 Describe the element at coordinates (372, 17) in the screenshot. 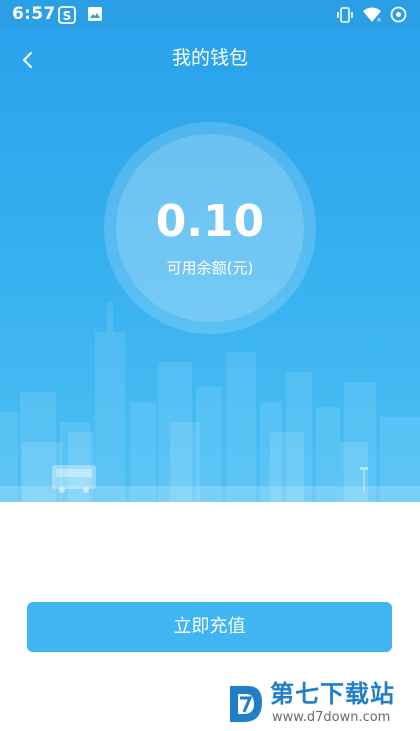

I see `wifi-icon: ×` at that location.